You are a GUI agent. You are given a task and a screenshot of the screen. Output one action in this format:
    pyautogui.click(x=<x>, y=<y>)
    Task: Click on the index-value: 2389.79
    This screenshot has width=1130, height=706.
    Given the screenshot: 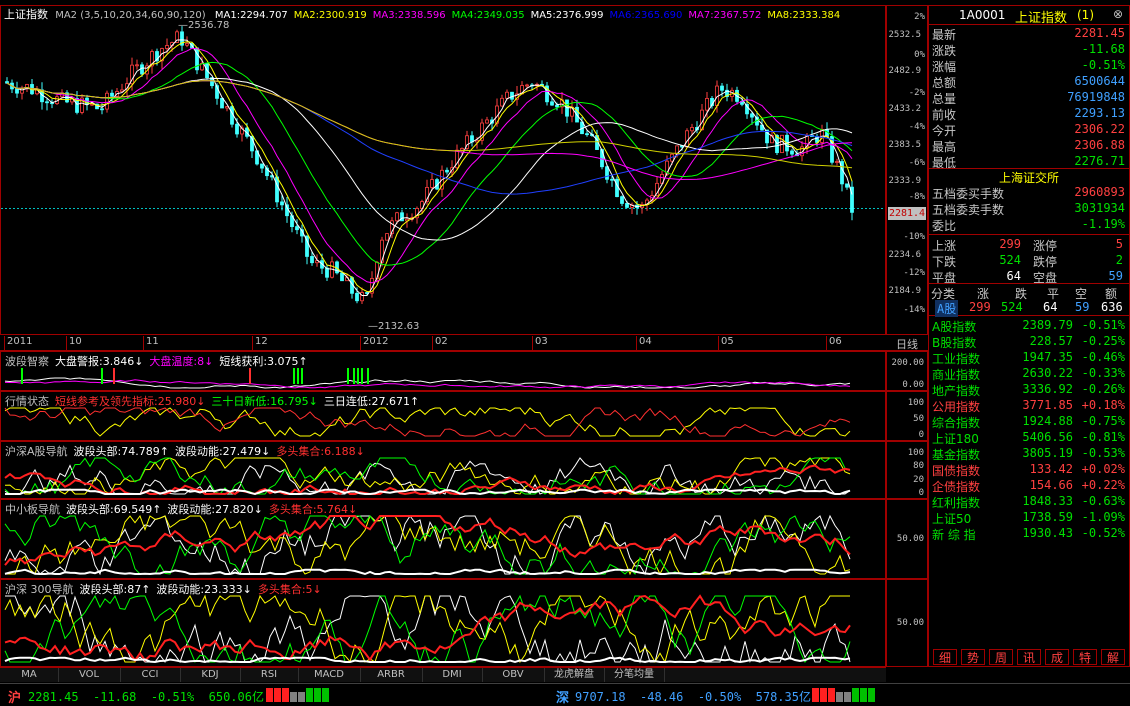 What is the action you would take?
    pyautogui.click(x=1047, y=325)
    